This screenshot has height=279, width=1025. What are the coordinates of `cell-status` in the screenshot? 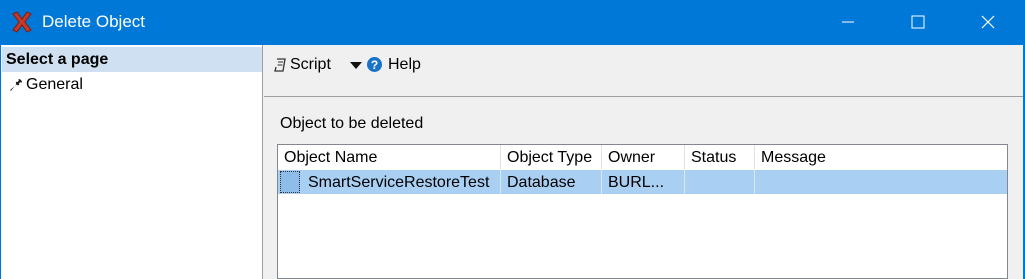 It's located at (720, 182).